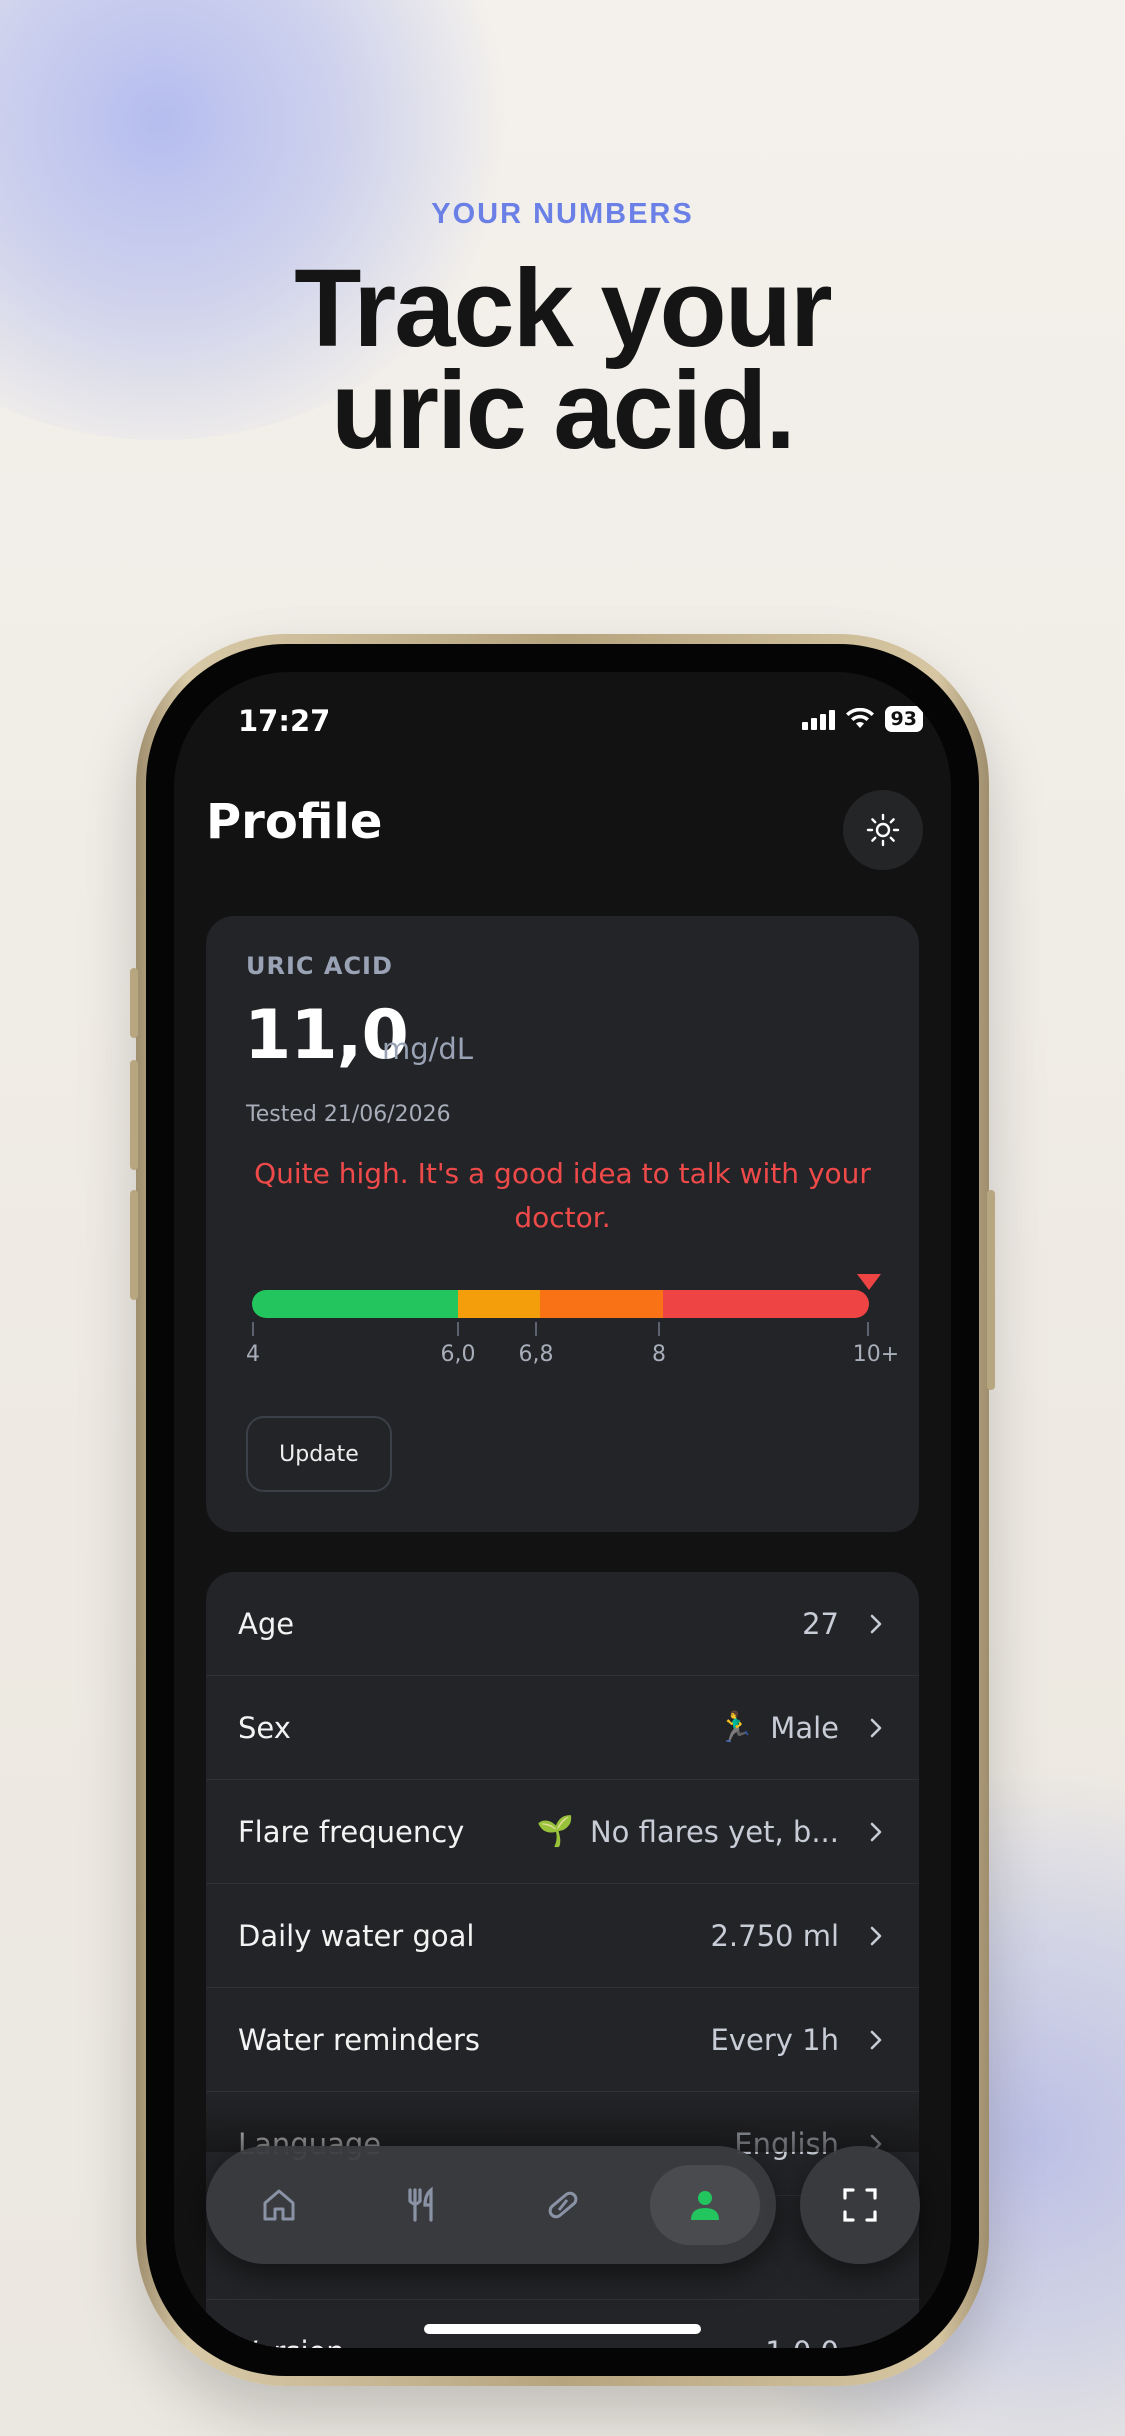  Describe the element at coordinates (804, 1727) in the screenshot. I see `settings-row-value-text: Male` at that location.